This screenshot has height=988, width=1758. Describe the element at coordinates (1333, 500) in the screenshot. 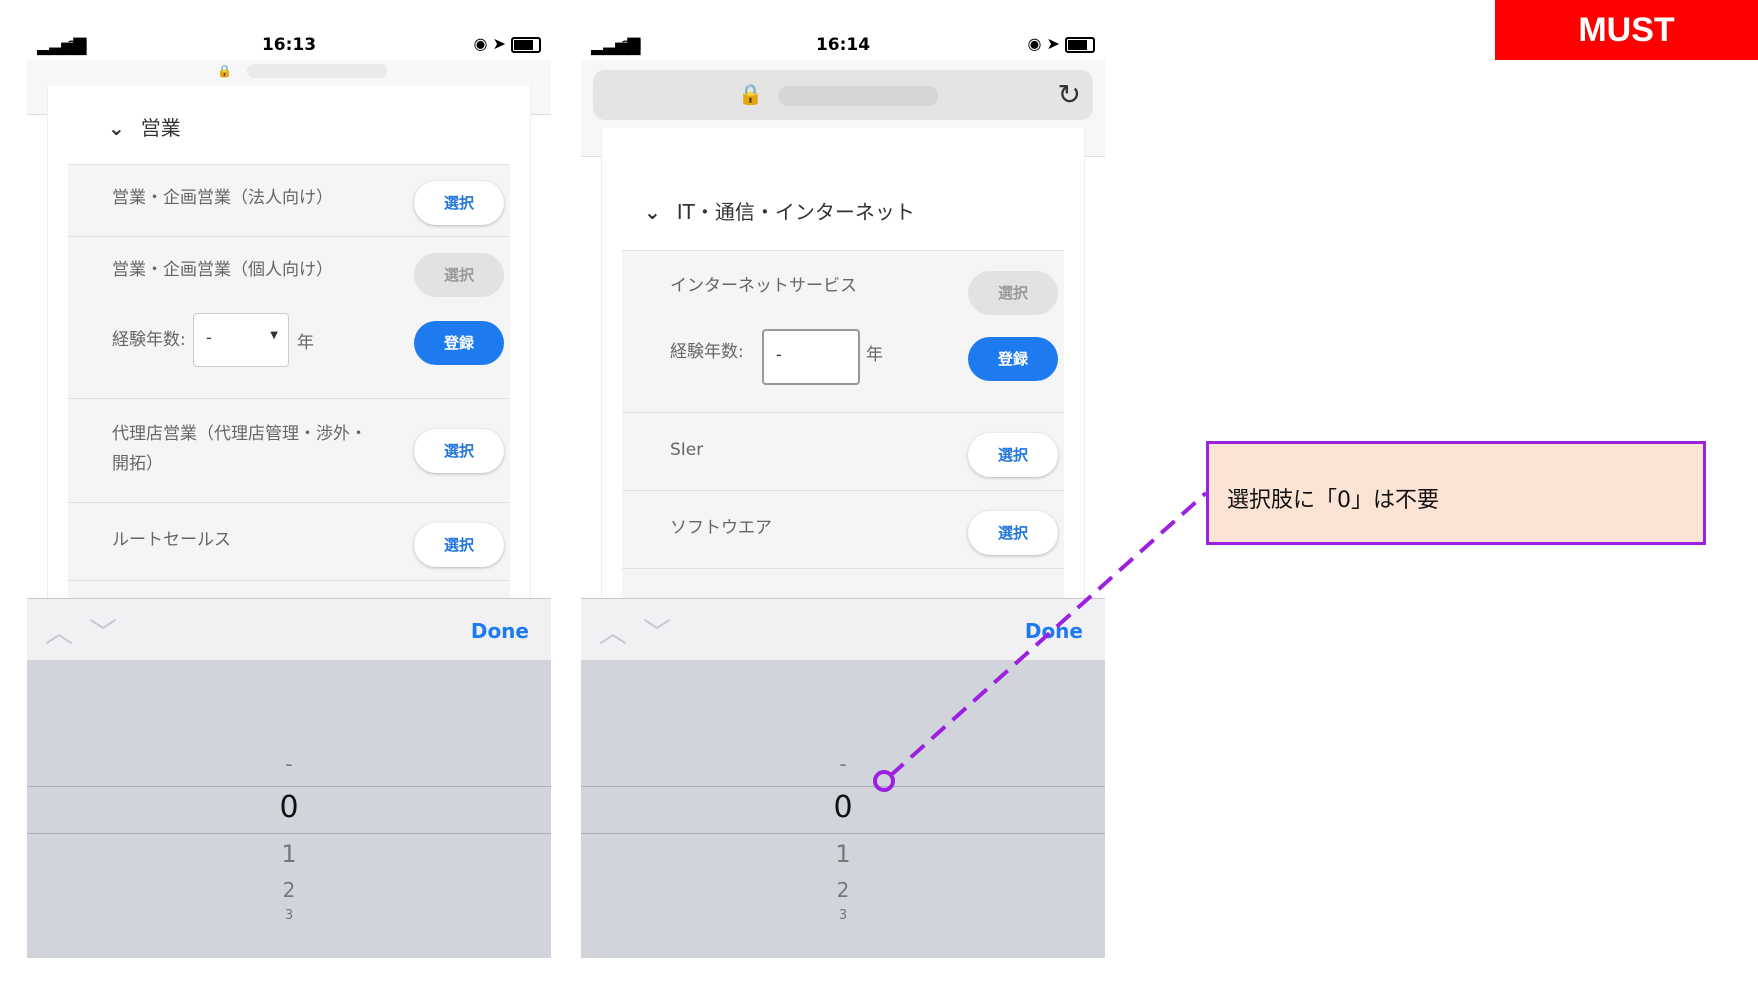

I see `callout-text: 選択肢に「0」は不要` at that location.